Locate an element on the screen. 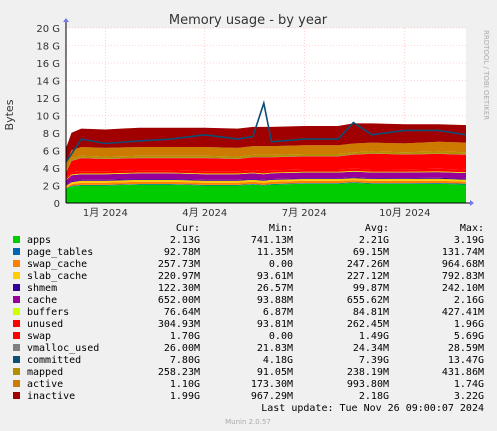 The height and width of the screenshot is (431, 497). legend-value: 2.13G is located at coordinates (185, 240).